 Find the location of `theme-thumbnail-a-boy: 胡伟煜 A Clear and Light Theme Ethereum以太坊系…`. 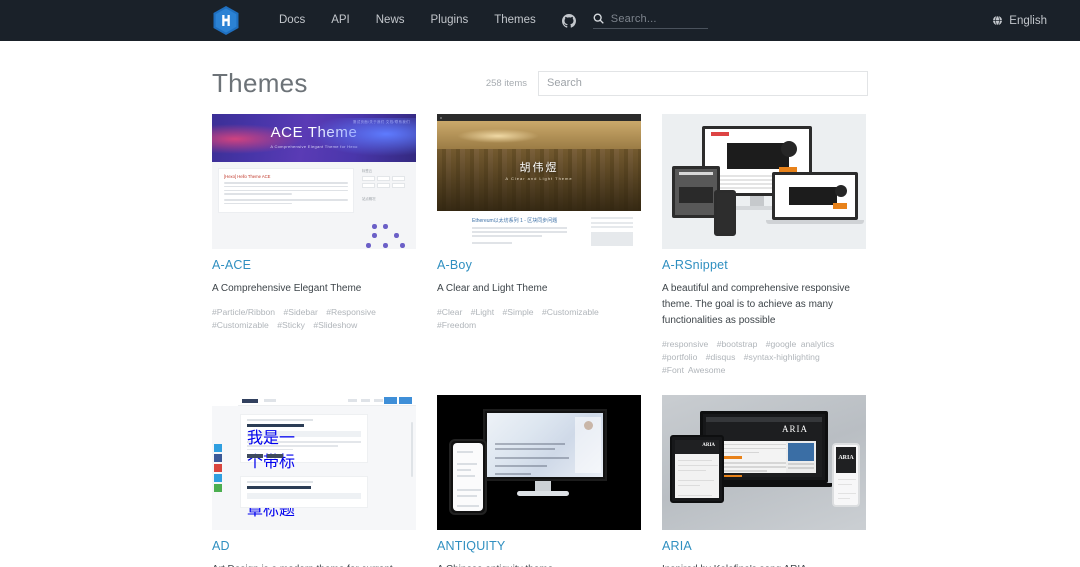

theme-thumbnail-a-boy: 胡伟煜 A Clear and Light Theme Ethereum以太坊系… is located at coordinates (539, 181).